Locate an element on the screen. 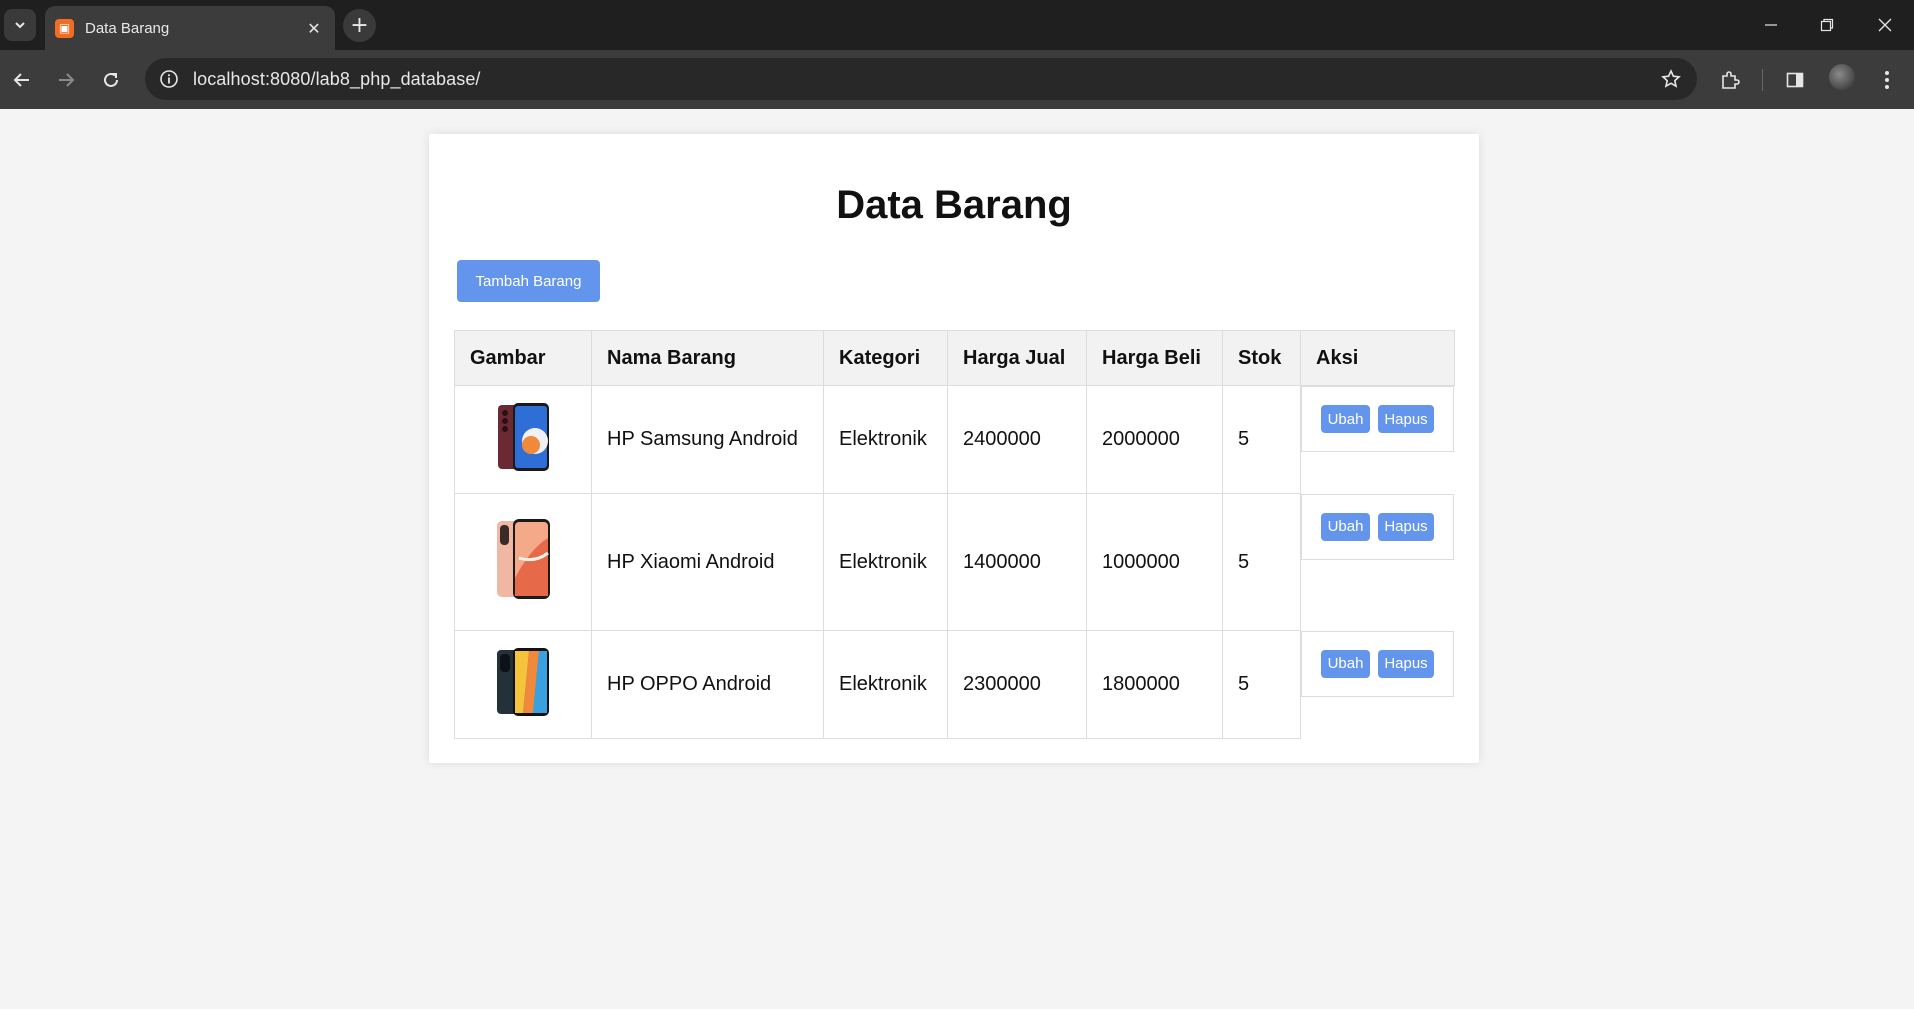 The width and height of the screenshot is (1914, 1009). profile-avatar is located at coordinates (1842, 77).